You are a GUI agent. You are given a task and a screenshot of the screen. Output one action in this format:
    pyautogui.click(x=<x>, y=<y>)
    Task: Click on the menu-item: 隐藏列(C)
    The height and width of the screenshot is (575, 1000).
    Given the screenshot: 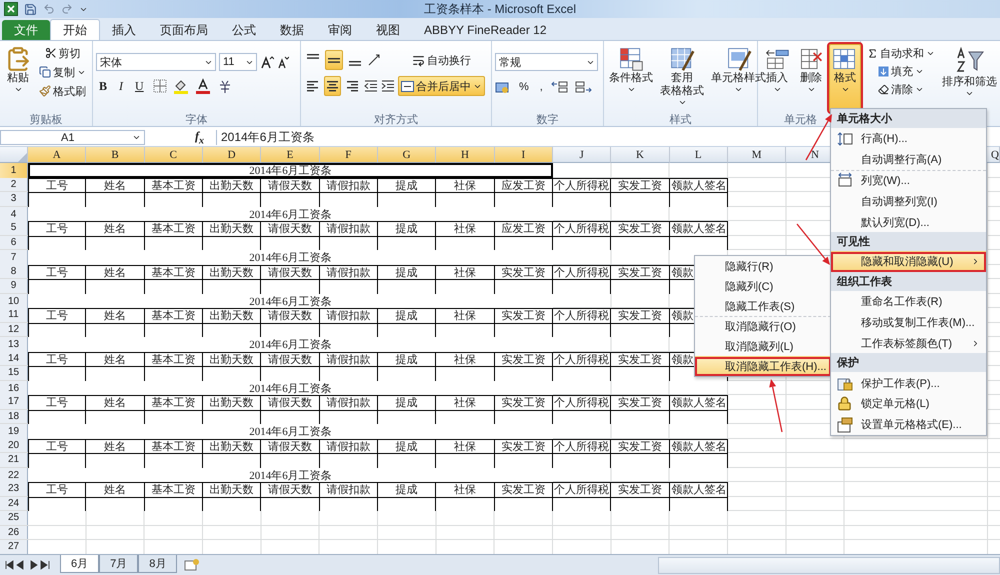 What is the action you would take?
    pyautogui.click(x=763, y=286)
    